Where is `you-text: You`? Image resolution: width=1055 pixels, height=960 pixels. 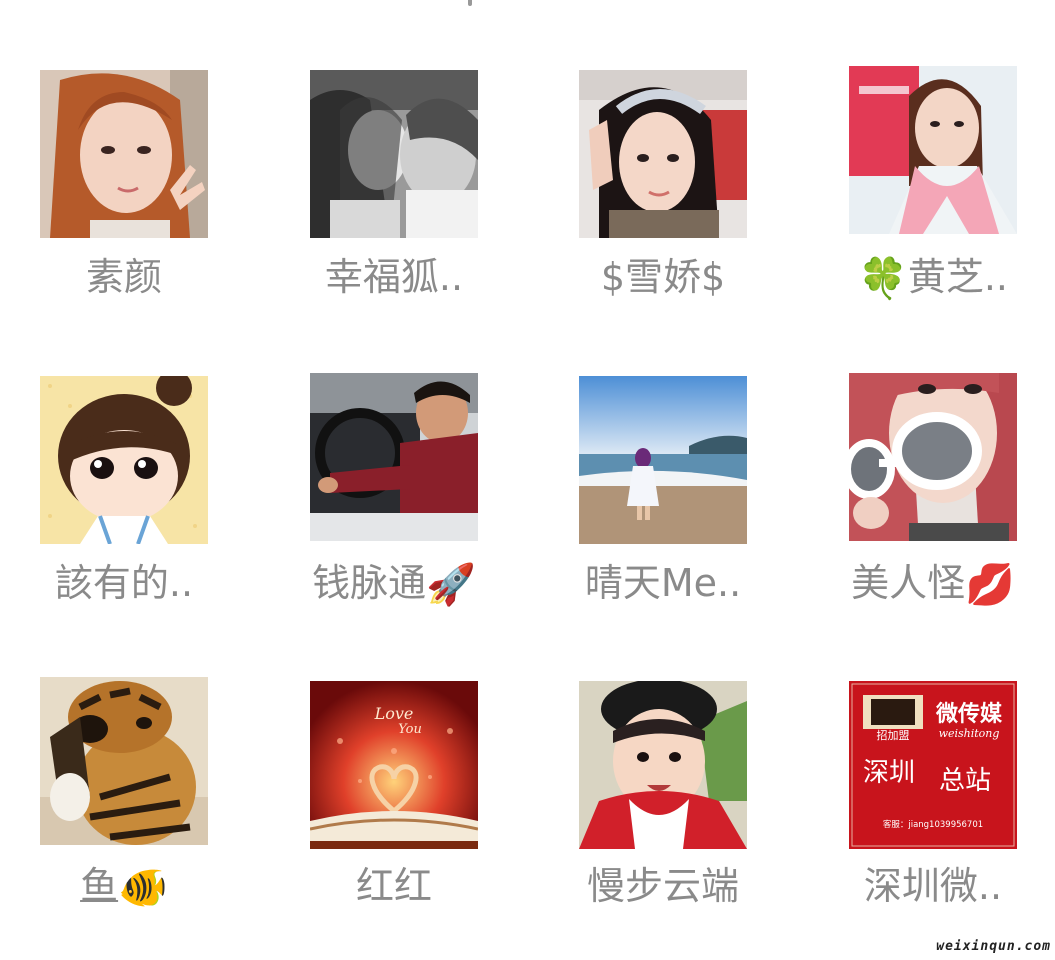 you-text: You is located at coordinates (410, 729).